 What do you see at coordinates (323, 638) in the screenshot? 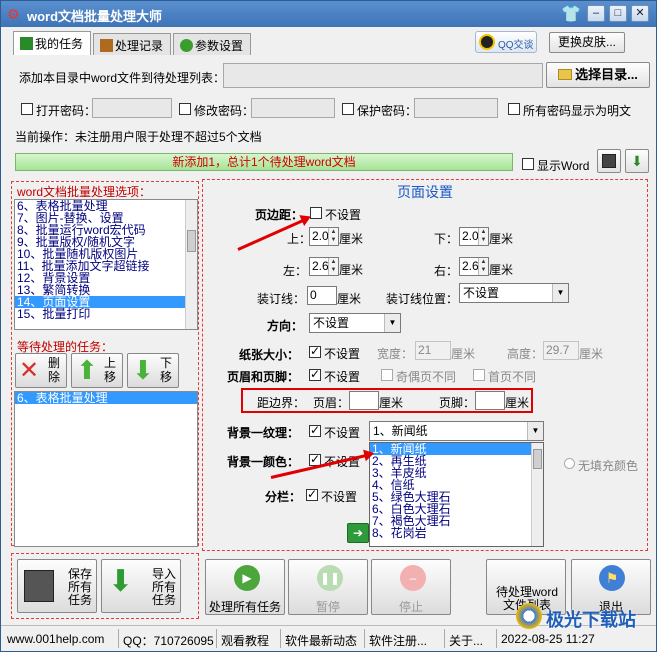
I see `status-news: 软件最新动态` at bounding box center [323, 638].